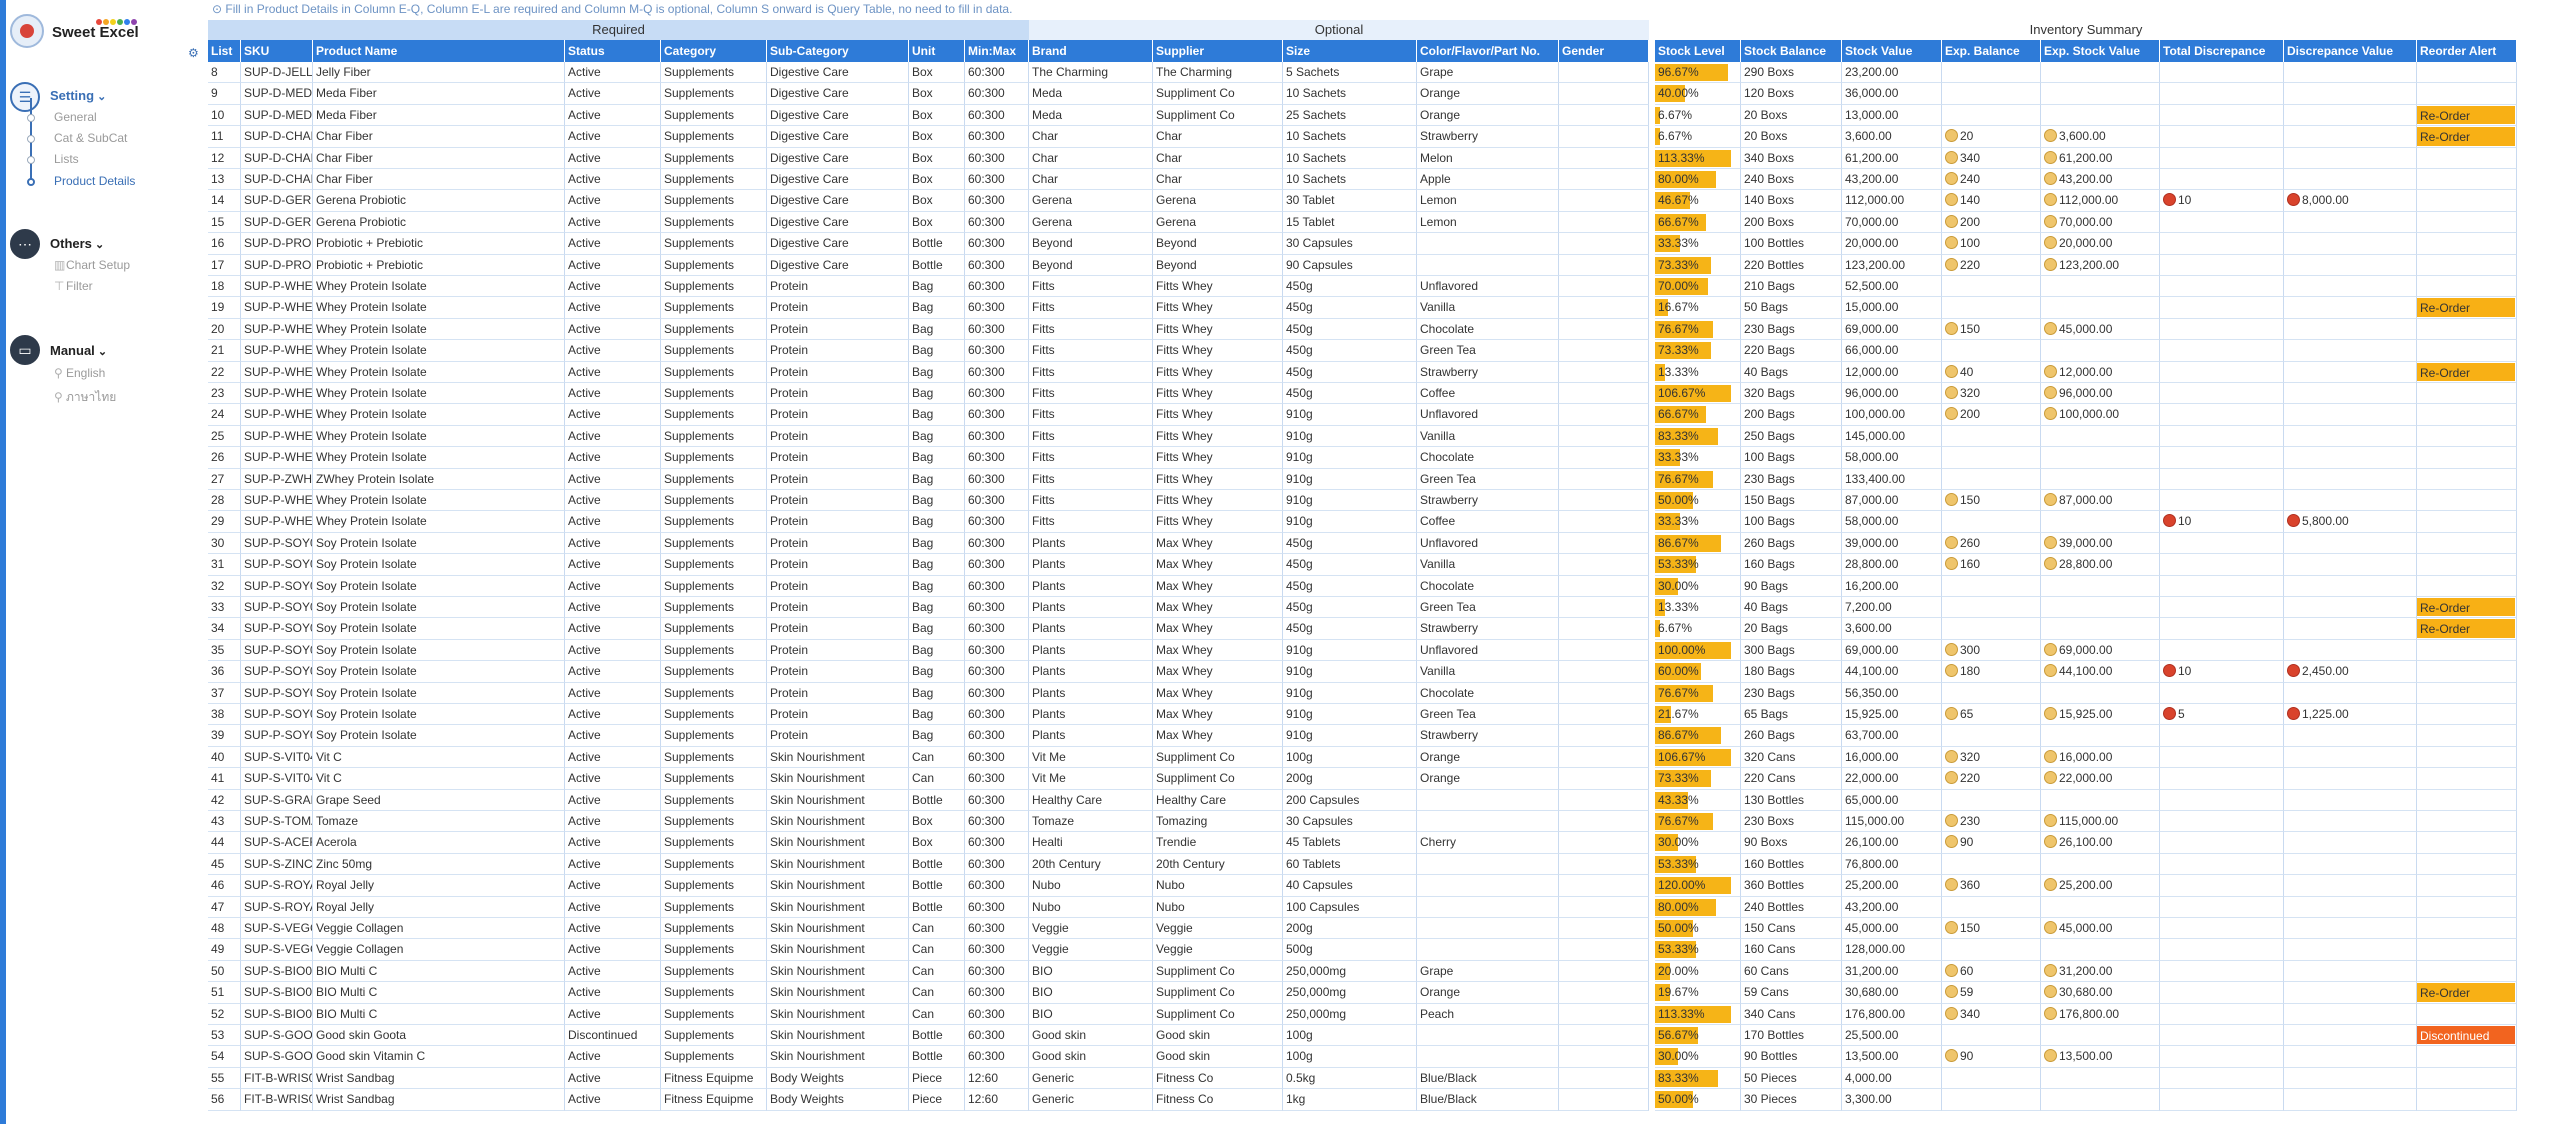 Image resolution: width=2560 pixels, height=1124 pixels. Describe the element at coordinates (1091, 329) in the screenshot. I see `cell-brand: Fitts` at that location.